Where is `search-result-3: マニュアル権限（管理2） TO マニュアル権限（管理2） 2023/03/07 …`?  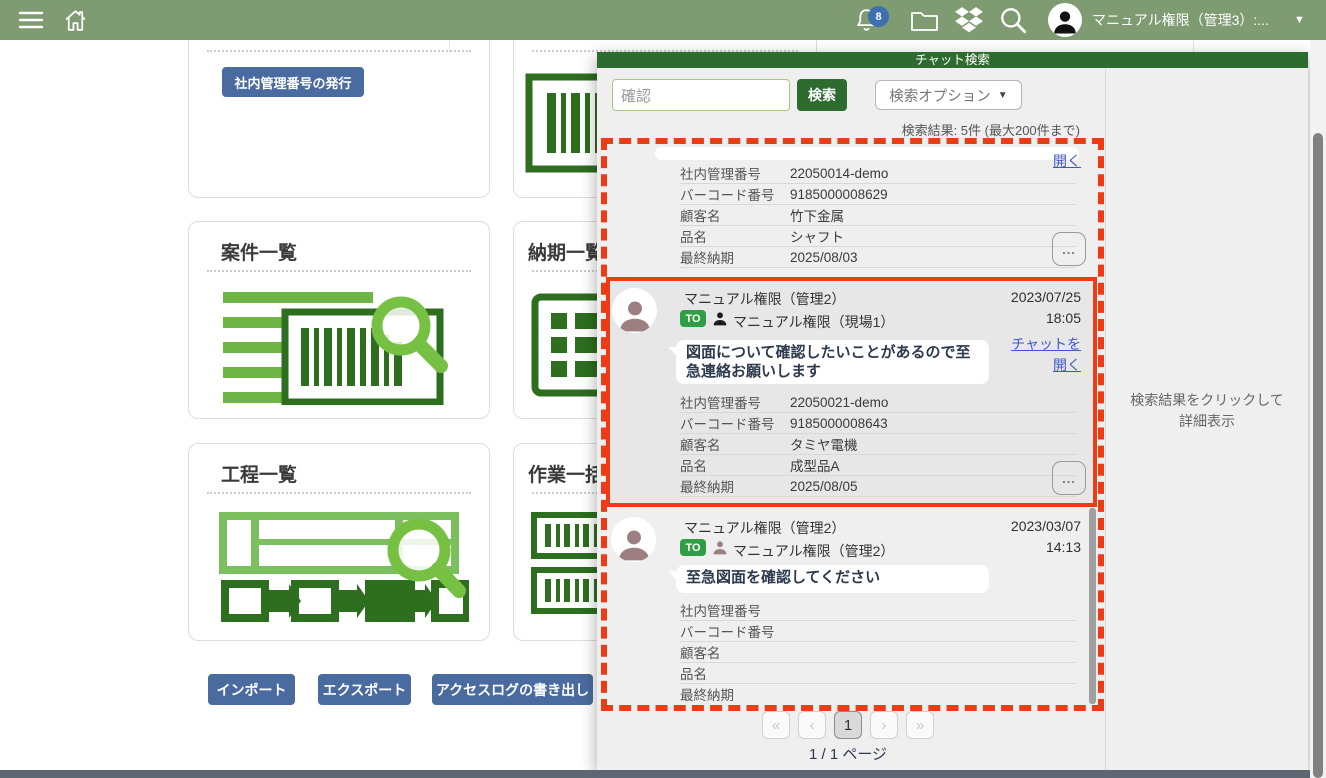 search-result-3: マニュアル権限（管理2） TO マニュアル権限（管理2） 2023/03/07 … is located at coordinates (848, 606).